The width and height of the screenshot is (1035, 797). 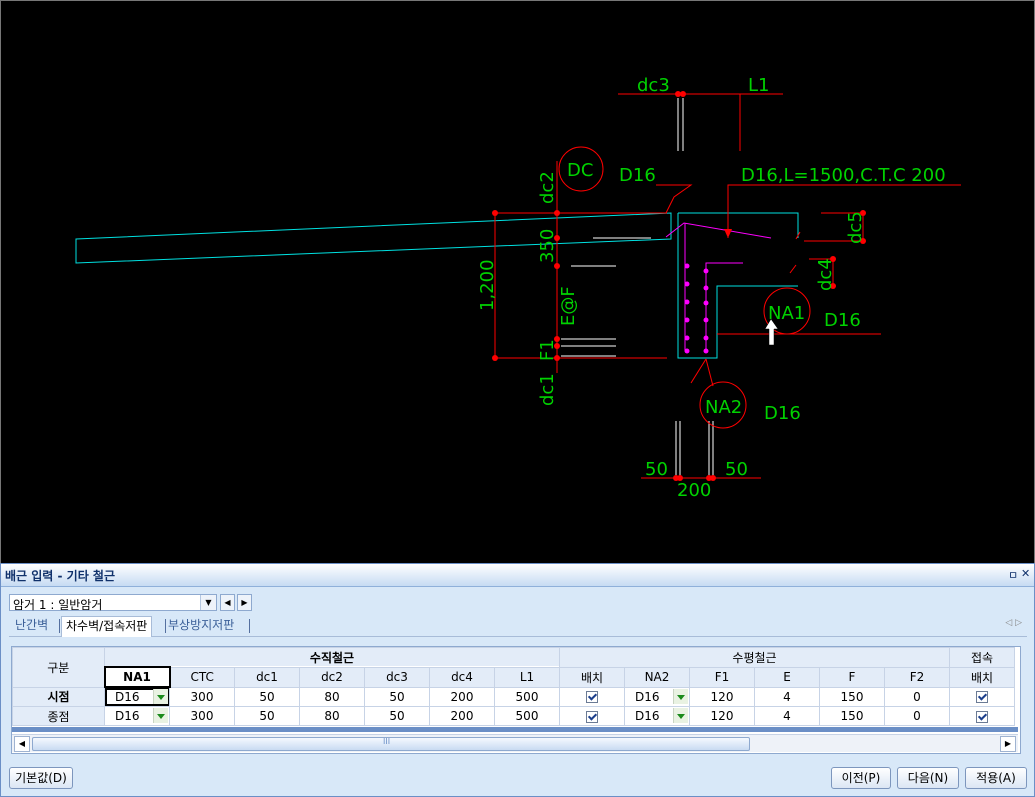 What do you see at coordinates (736, 469) in the screenshot?
I see `label-50-right: 50` at bounding box center [736, 469].